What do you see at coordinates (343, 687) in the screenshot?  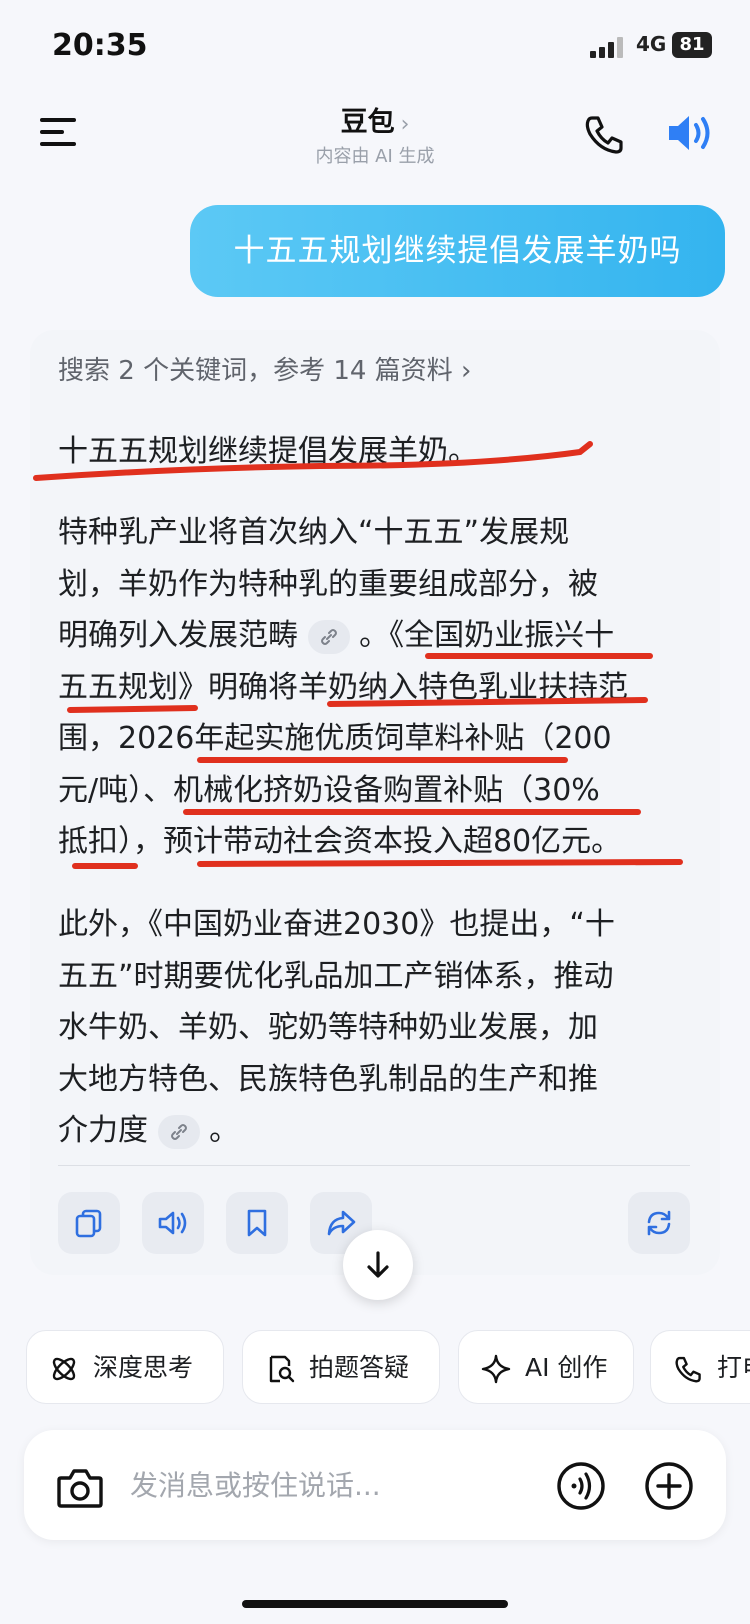 I see `para1-line: 五五规划》明确将羊奶纳入特色乳业扶持范` at bounding box center [343, 687].